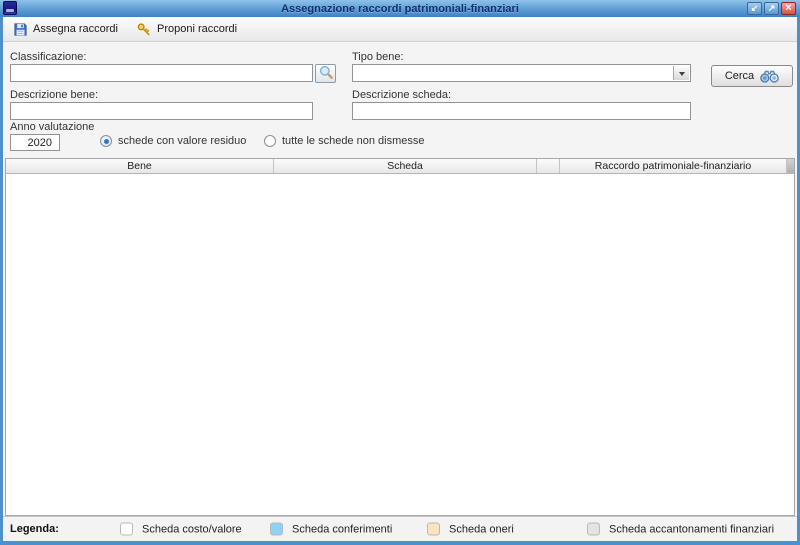  I want to click on classificazione-input, so click(161, 73).